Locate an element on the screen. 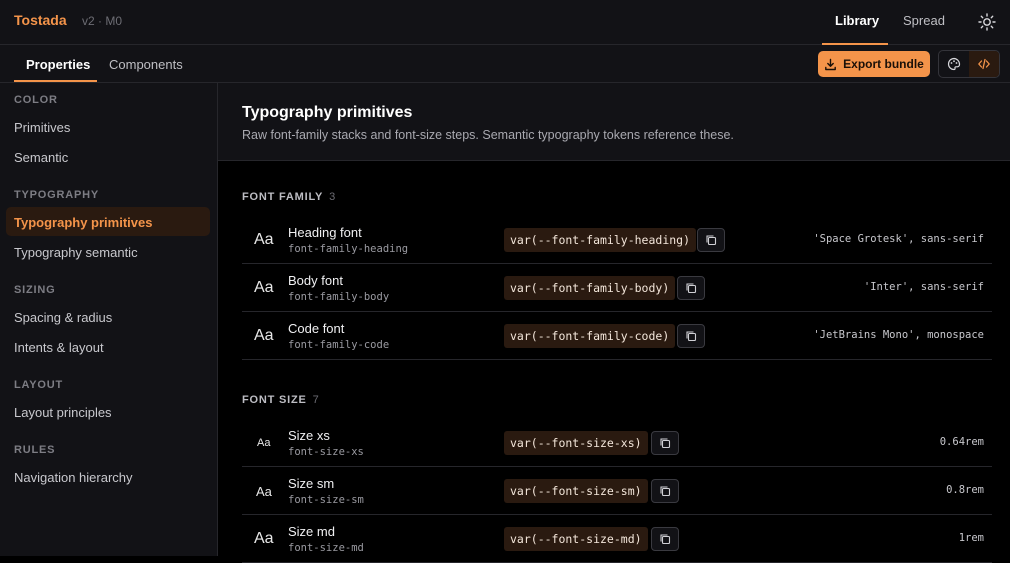 The image size is (1010, 563). sidebar-section-color: COLOR is located at coordinates (36, 100).